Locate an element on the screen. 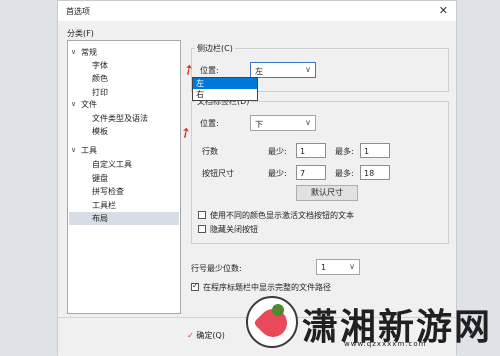  size-min-input: 7 is located at coordinates (311, 172).